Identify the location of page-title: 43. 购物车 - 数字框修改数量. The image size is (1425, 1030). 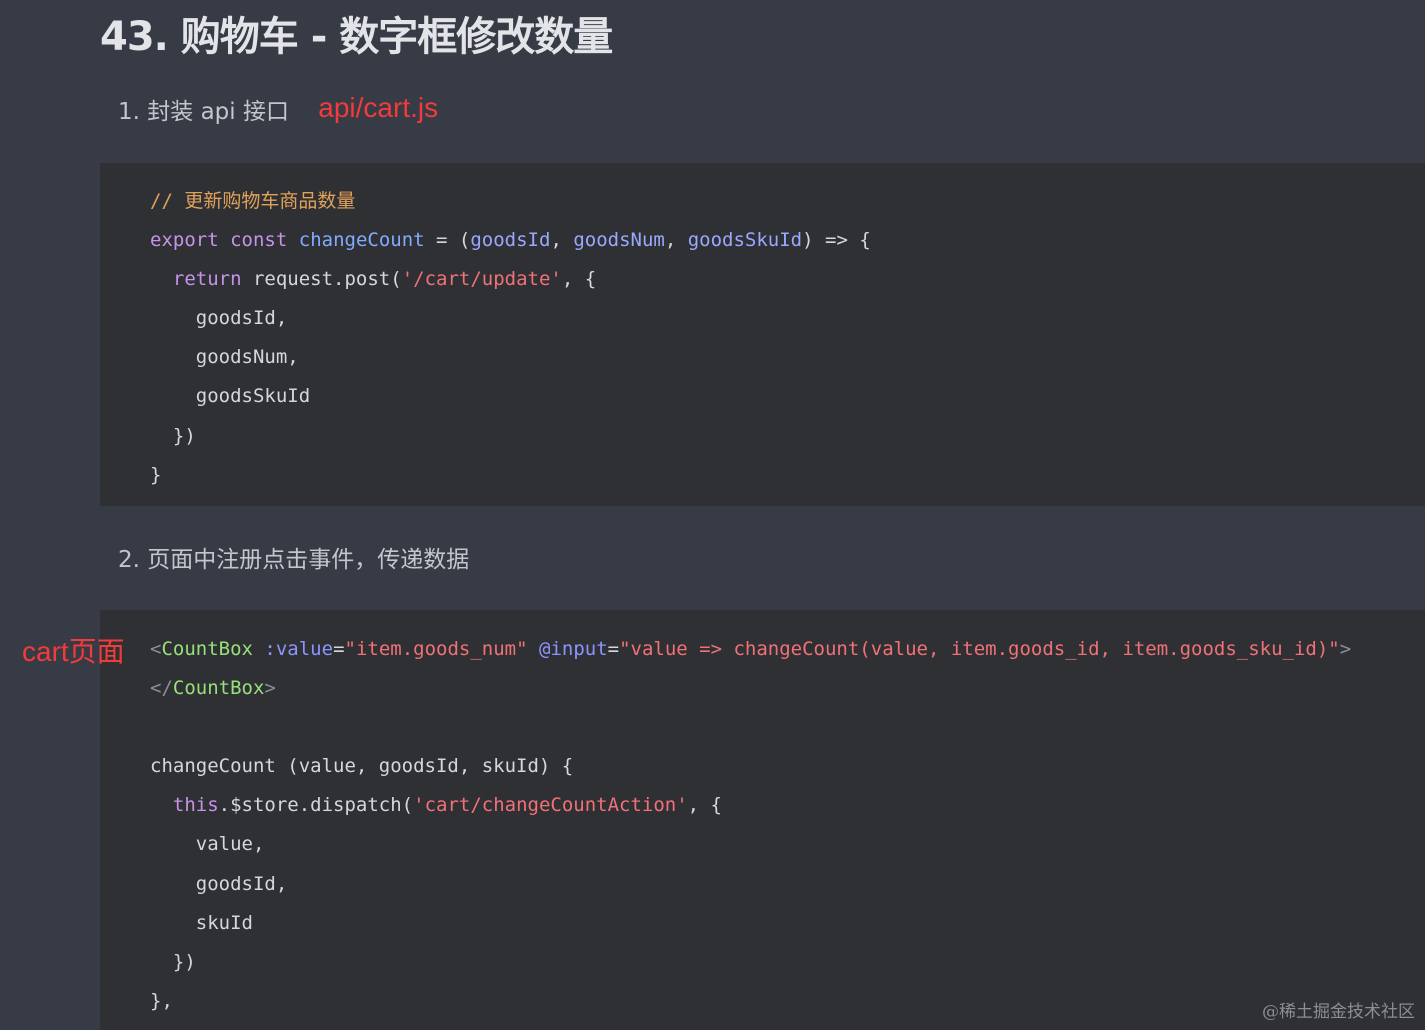
(356, 37).